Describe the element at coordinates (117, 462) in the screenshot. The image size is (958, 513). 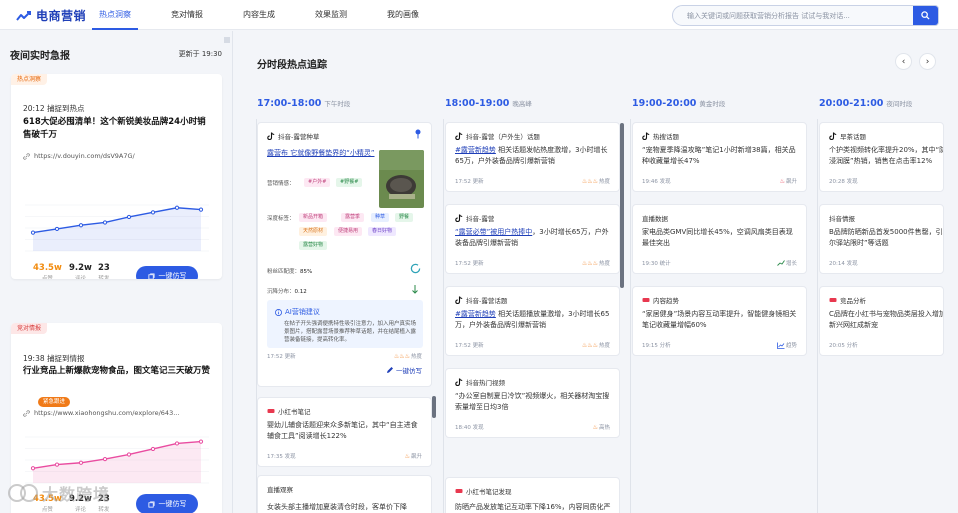
I see `trend-area` at that location.